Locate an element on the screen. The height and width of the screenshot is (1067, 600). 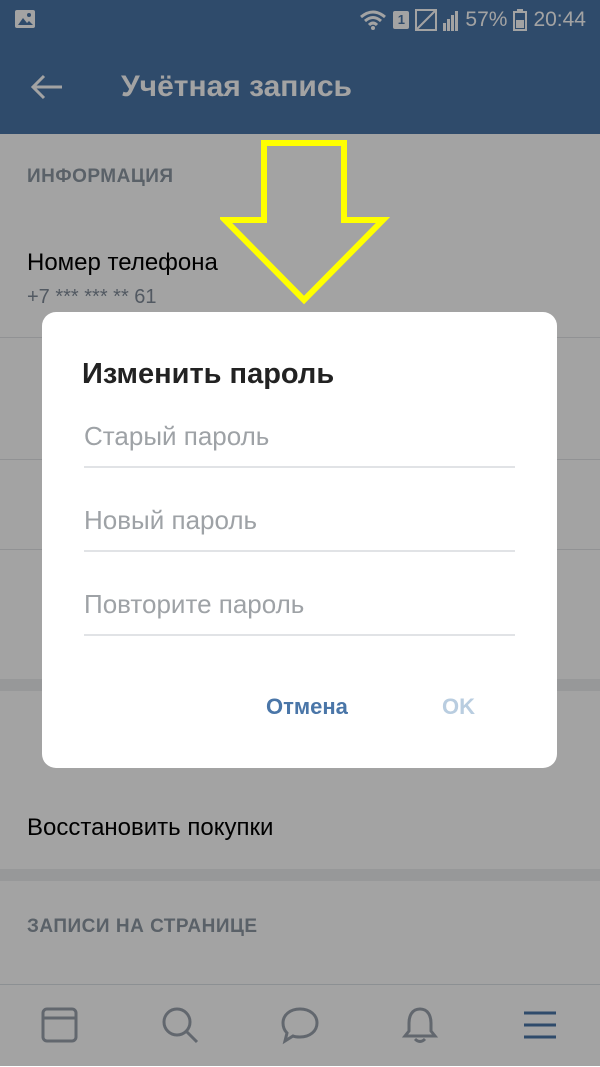
down-arrow-icon is located at coordinates (305, 222).